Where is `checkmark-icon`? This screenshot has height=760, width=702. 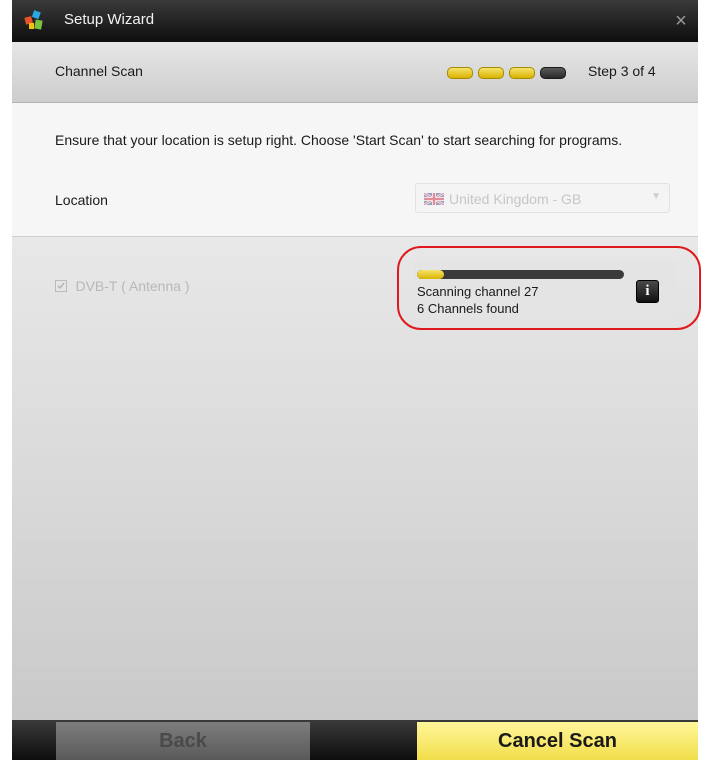 checkmark-icon is located at coordinates (61, 285).